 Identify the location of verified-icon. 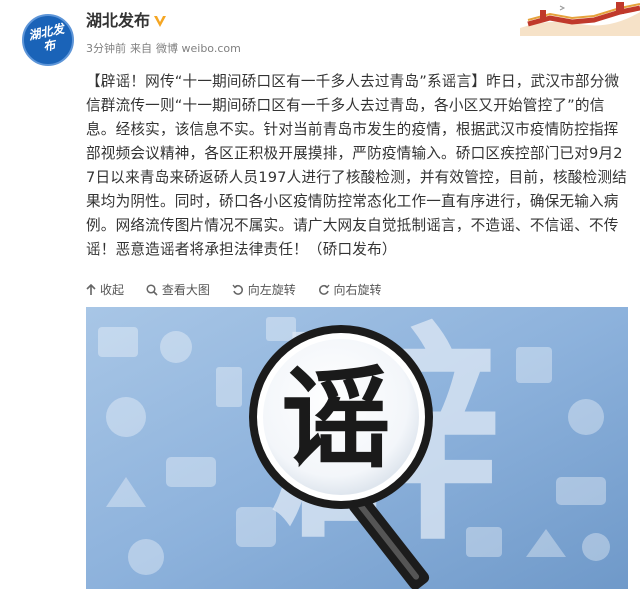
(160, 21).